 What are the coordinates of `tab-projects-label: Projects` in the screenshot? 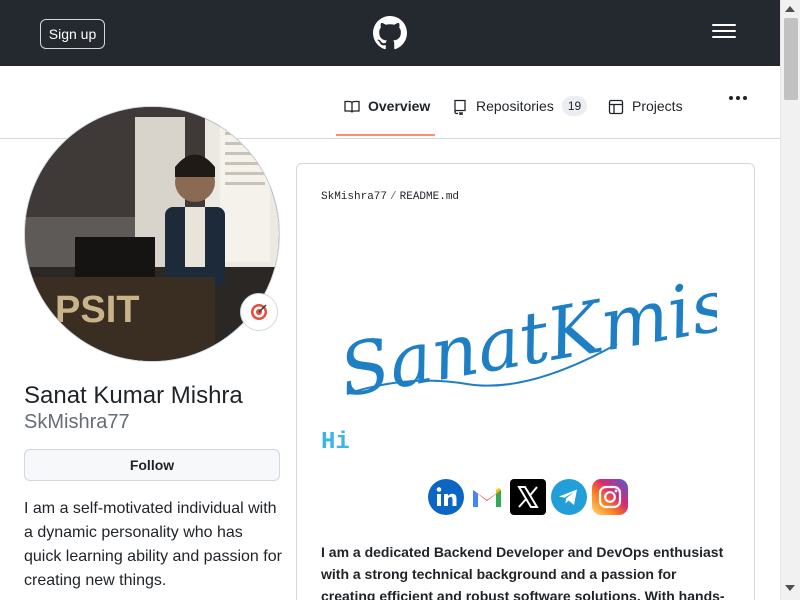 It's located at (657, 106).